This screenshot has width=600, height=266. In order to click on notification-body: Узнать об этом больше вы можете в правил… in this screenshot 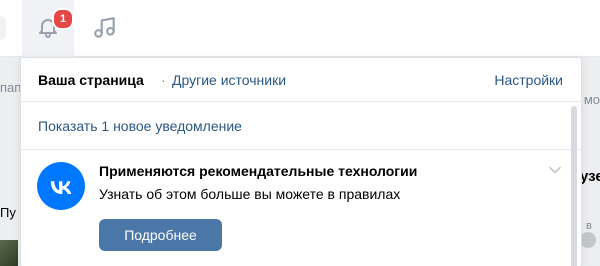, I will do `click(250, 194)`.